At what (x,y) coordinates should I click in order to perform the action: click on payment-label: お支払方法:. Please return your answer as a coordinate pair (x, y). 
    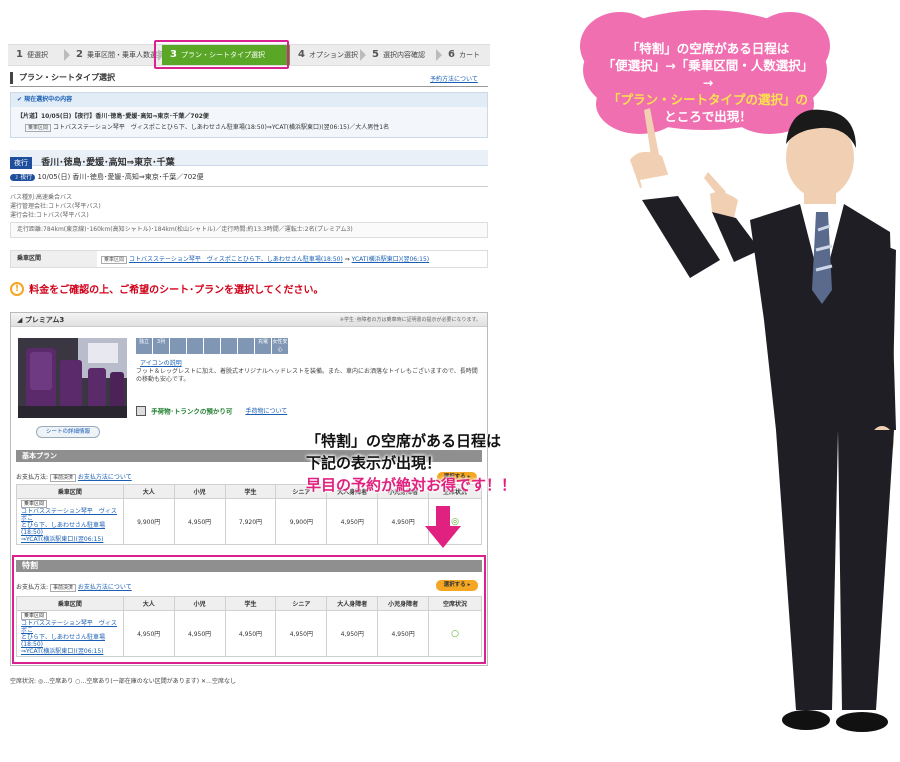
    Looking at the image, I should click on (32, 587).